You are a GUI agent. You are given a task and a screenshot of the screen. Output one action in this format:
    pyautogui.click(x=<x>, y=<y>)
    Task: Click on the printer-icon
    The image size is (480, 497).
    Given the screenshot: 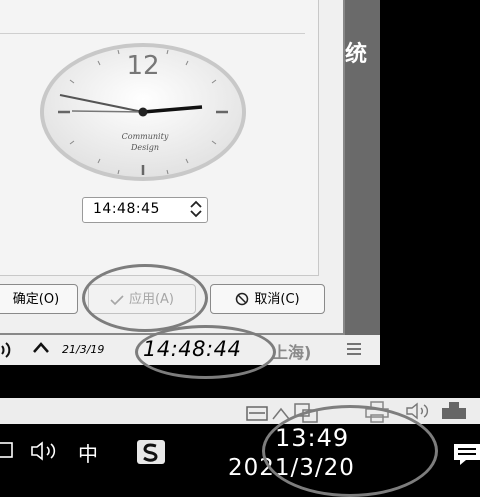 What is the action you would take?
    pyautogui.click(x=377, y=412)
    